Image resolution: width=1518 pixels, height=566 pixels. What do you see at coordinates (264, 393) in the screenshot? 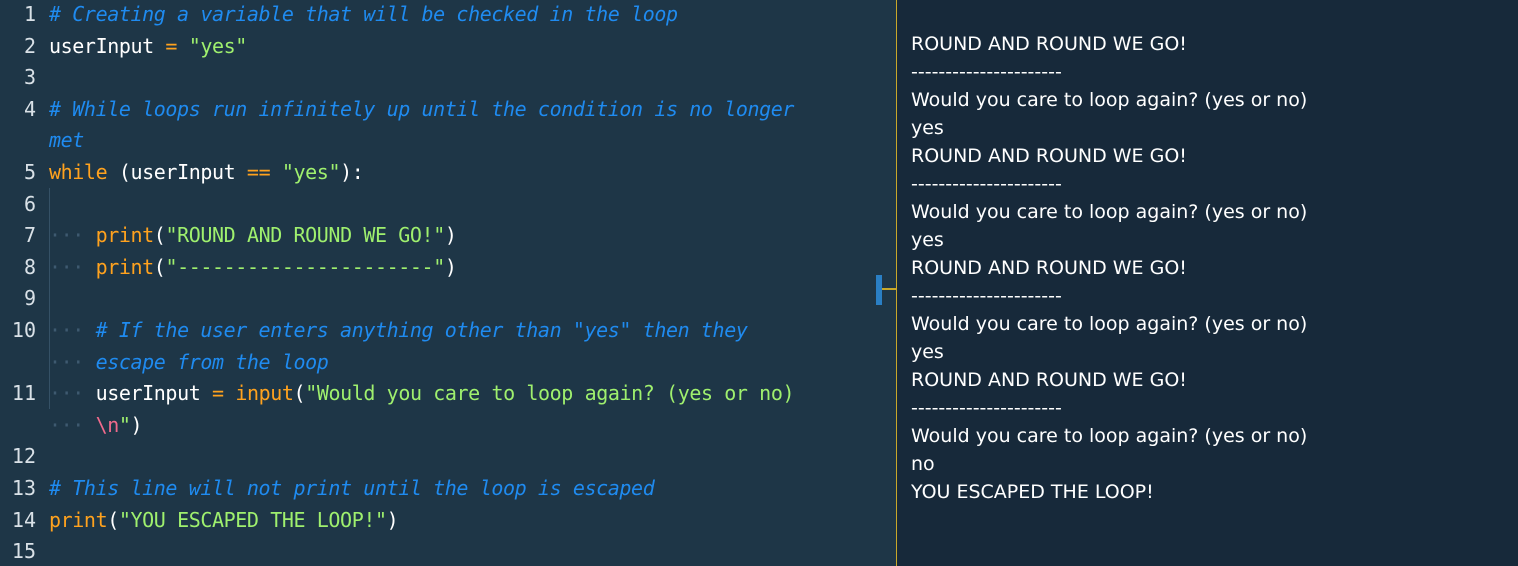
I see `code-function: input` at bounding box center [264, 393].